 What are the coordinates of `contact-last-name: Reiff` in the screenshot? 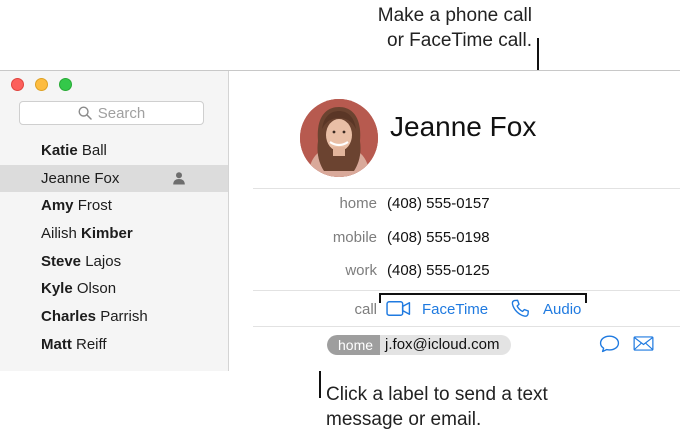 It's located at (91, 344).